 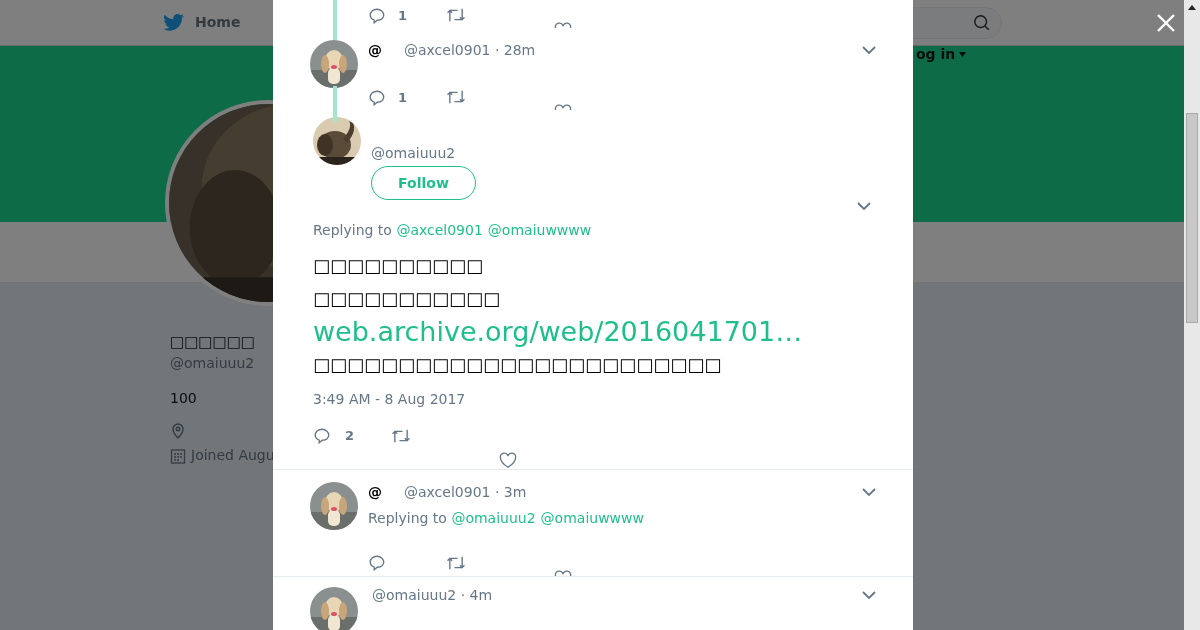 I want to click on tweet-text: □□□□□□□□□□□□□□□□□□□□□□□□, so click(x=517, y=365).